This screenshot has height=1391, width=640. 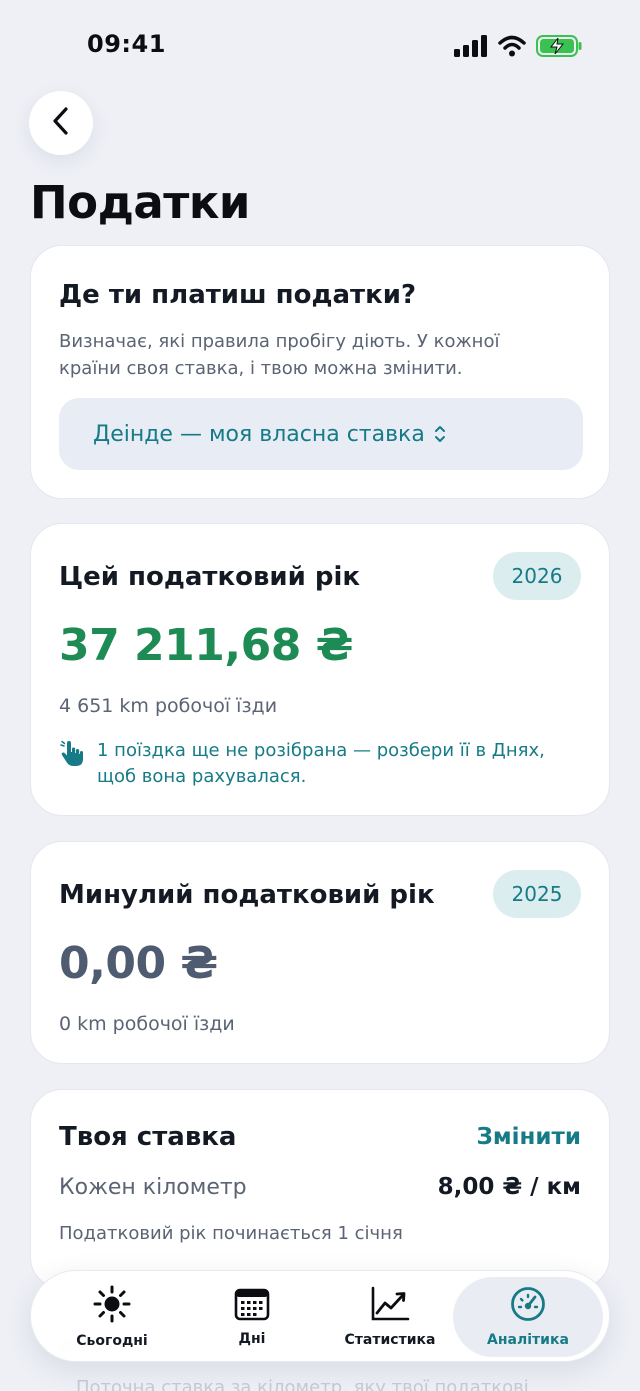 I want to click on tax-country-selector: Деінде — моя власна ставка, so click(x=321, y=434).